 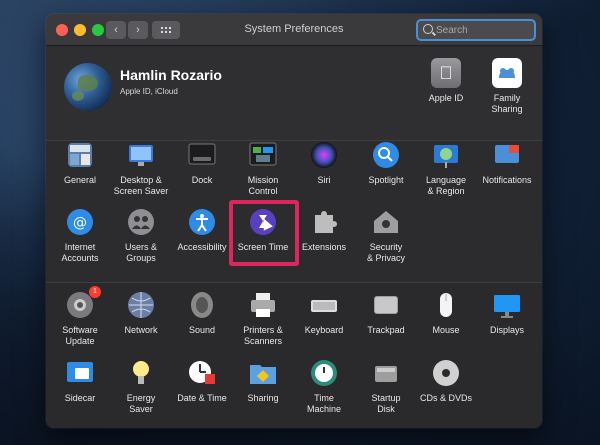 What do you see at coordinates (507, 155) in the screenshot?
I see `notifications-icon` at bounding box center [507, 155].